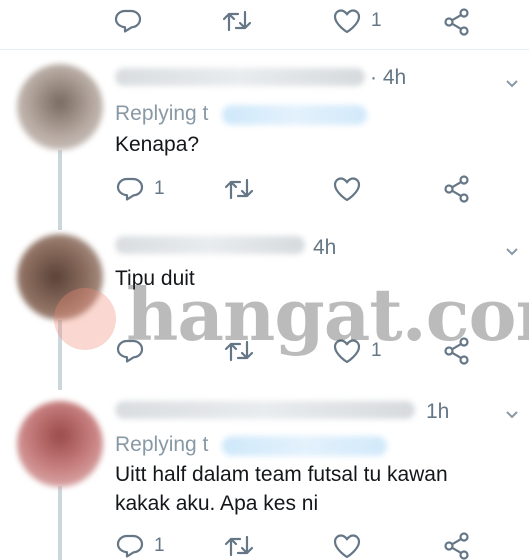 The height and width of the screenshot is (560, 529). What do you see at coordinates (438, 411) in the screenshot?
I see `timestamp: 1h` at bounding box center [438, 411].